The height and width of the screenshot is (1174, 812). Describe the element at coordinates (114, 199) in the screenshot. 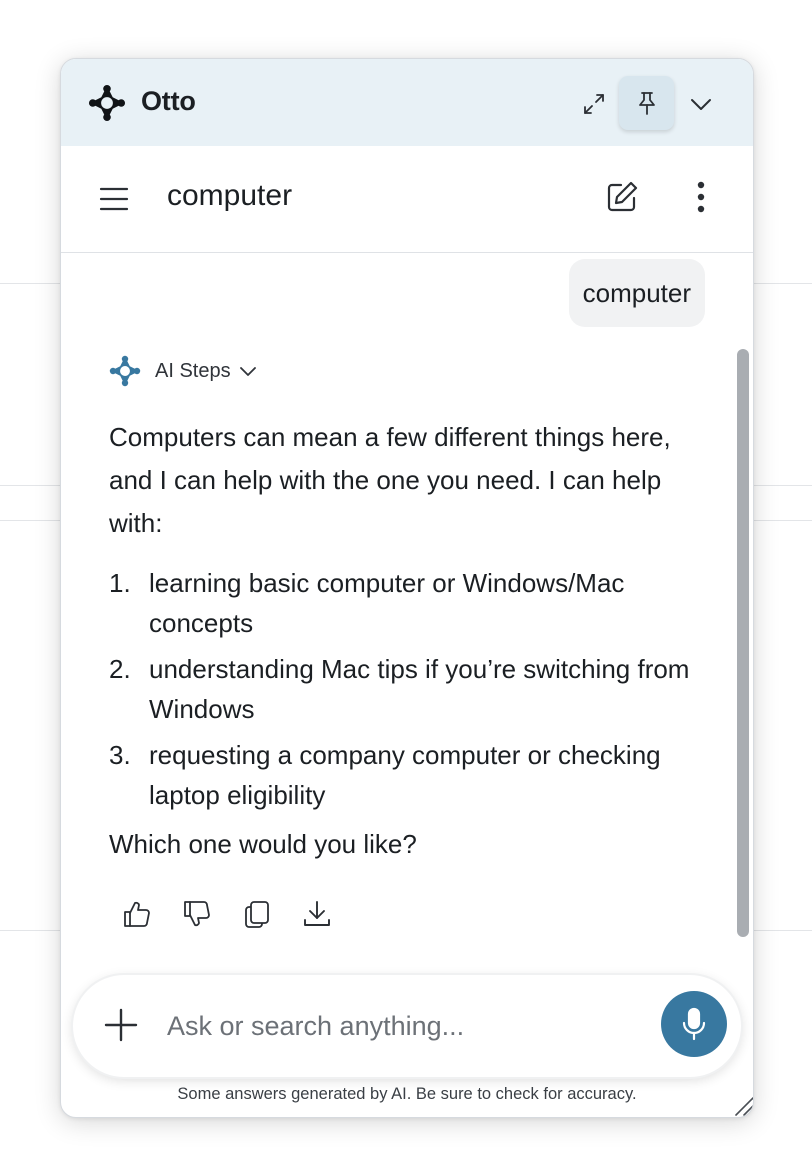

I see `menu-icon` at that location.